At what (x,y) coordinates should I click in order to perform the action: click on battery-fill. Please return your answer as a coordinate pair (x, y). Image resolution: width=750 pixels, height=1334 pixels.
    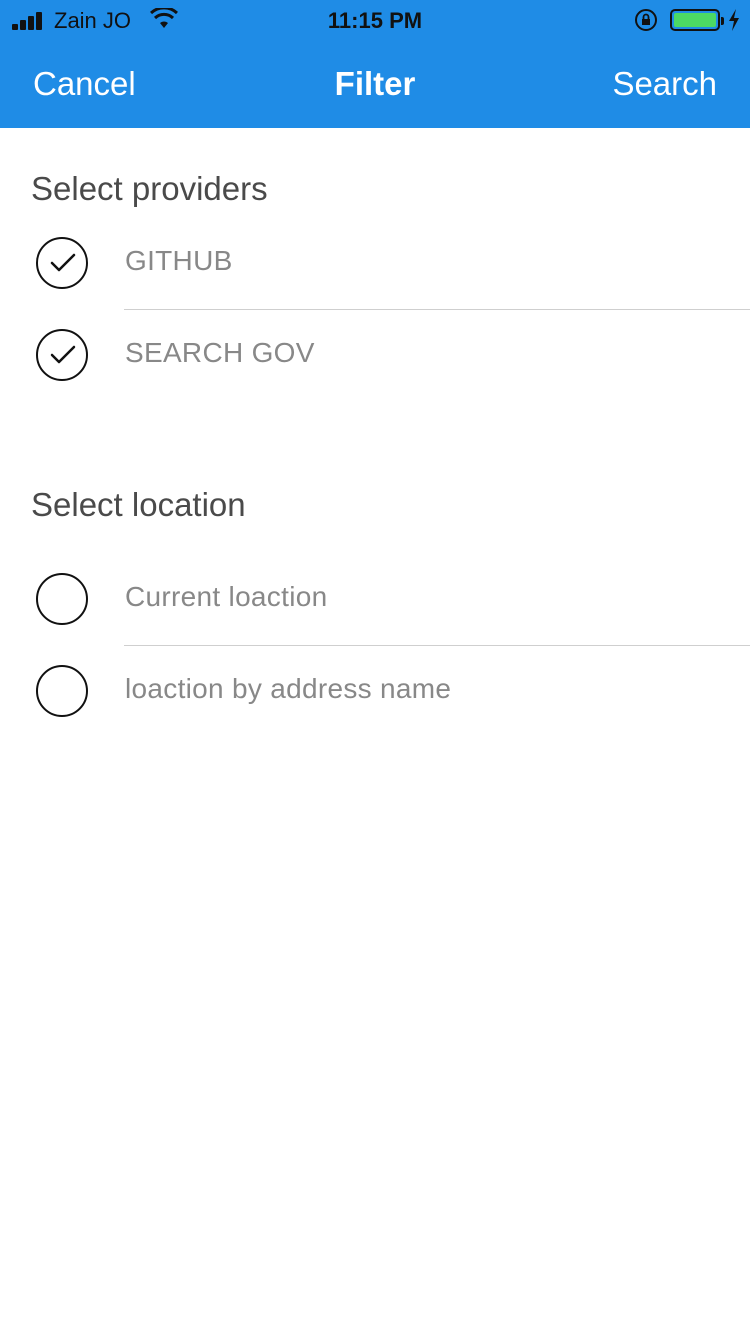
    Looking at the image, I should click on (695, 20).